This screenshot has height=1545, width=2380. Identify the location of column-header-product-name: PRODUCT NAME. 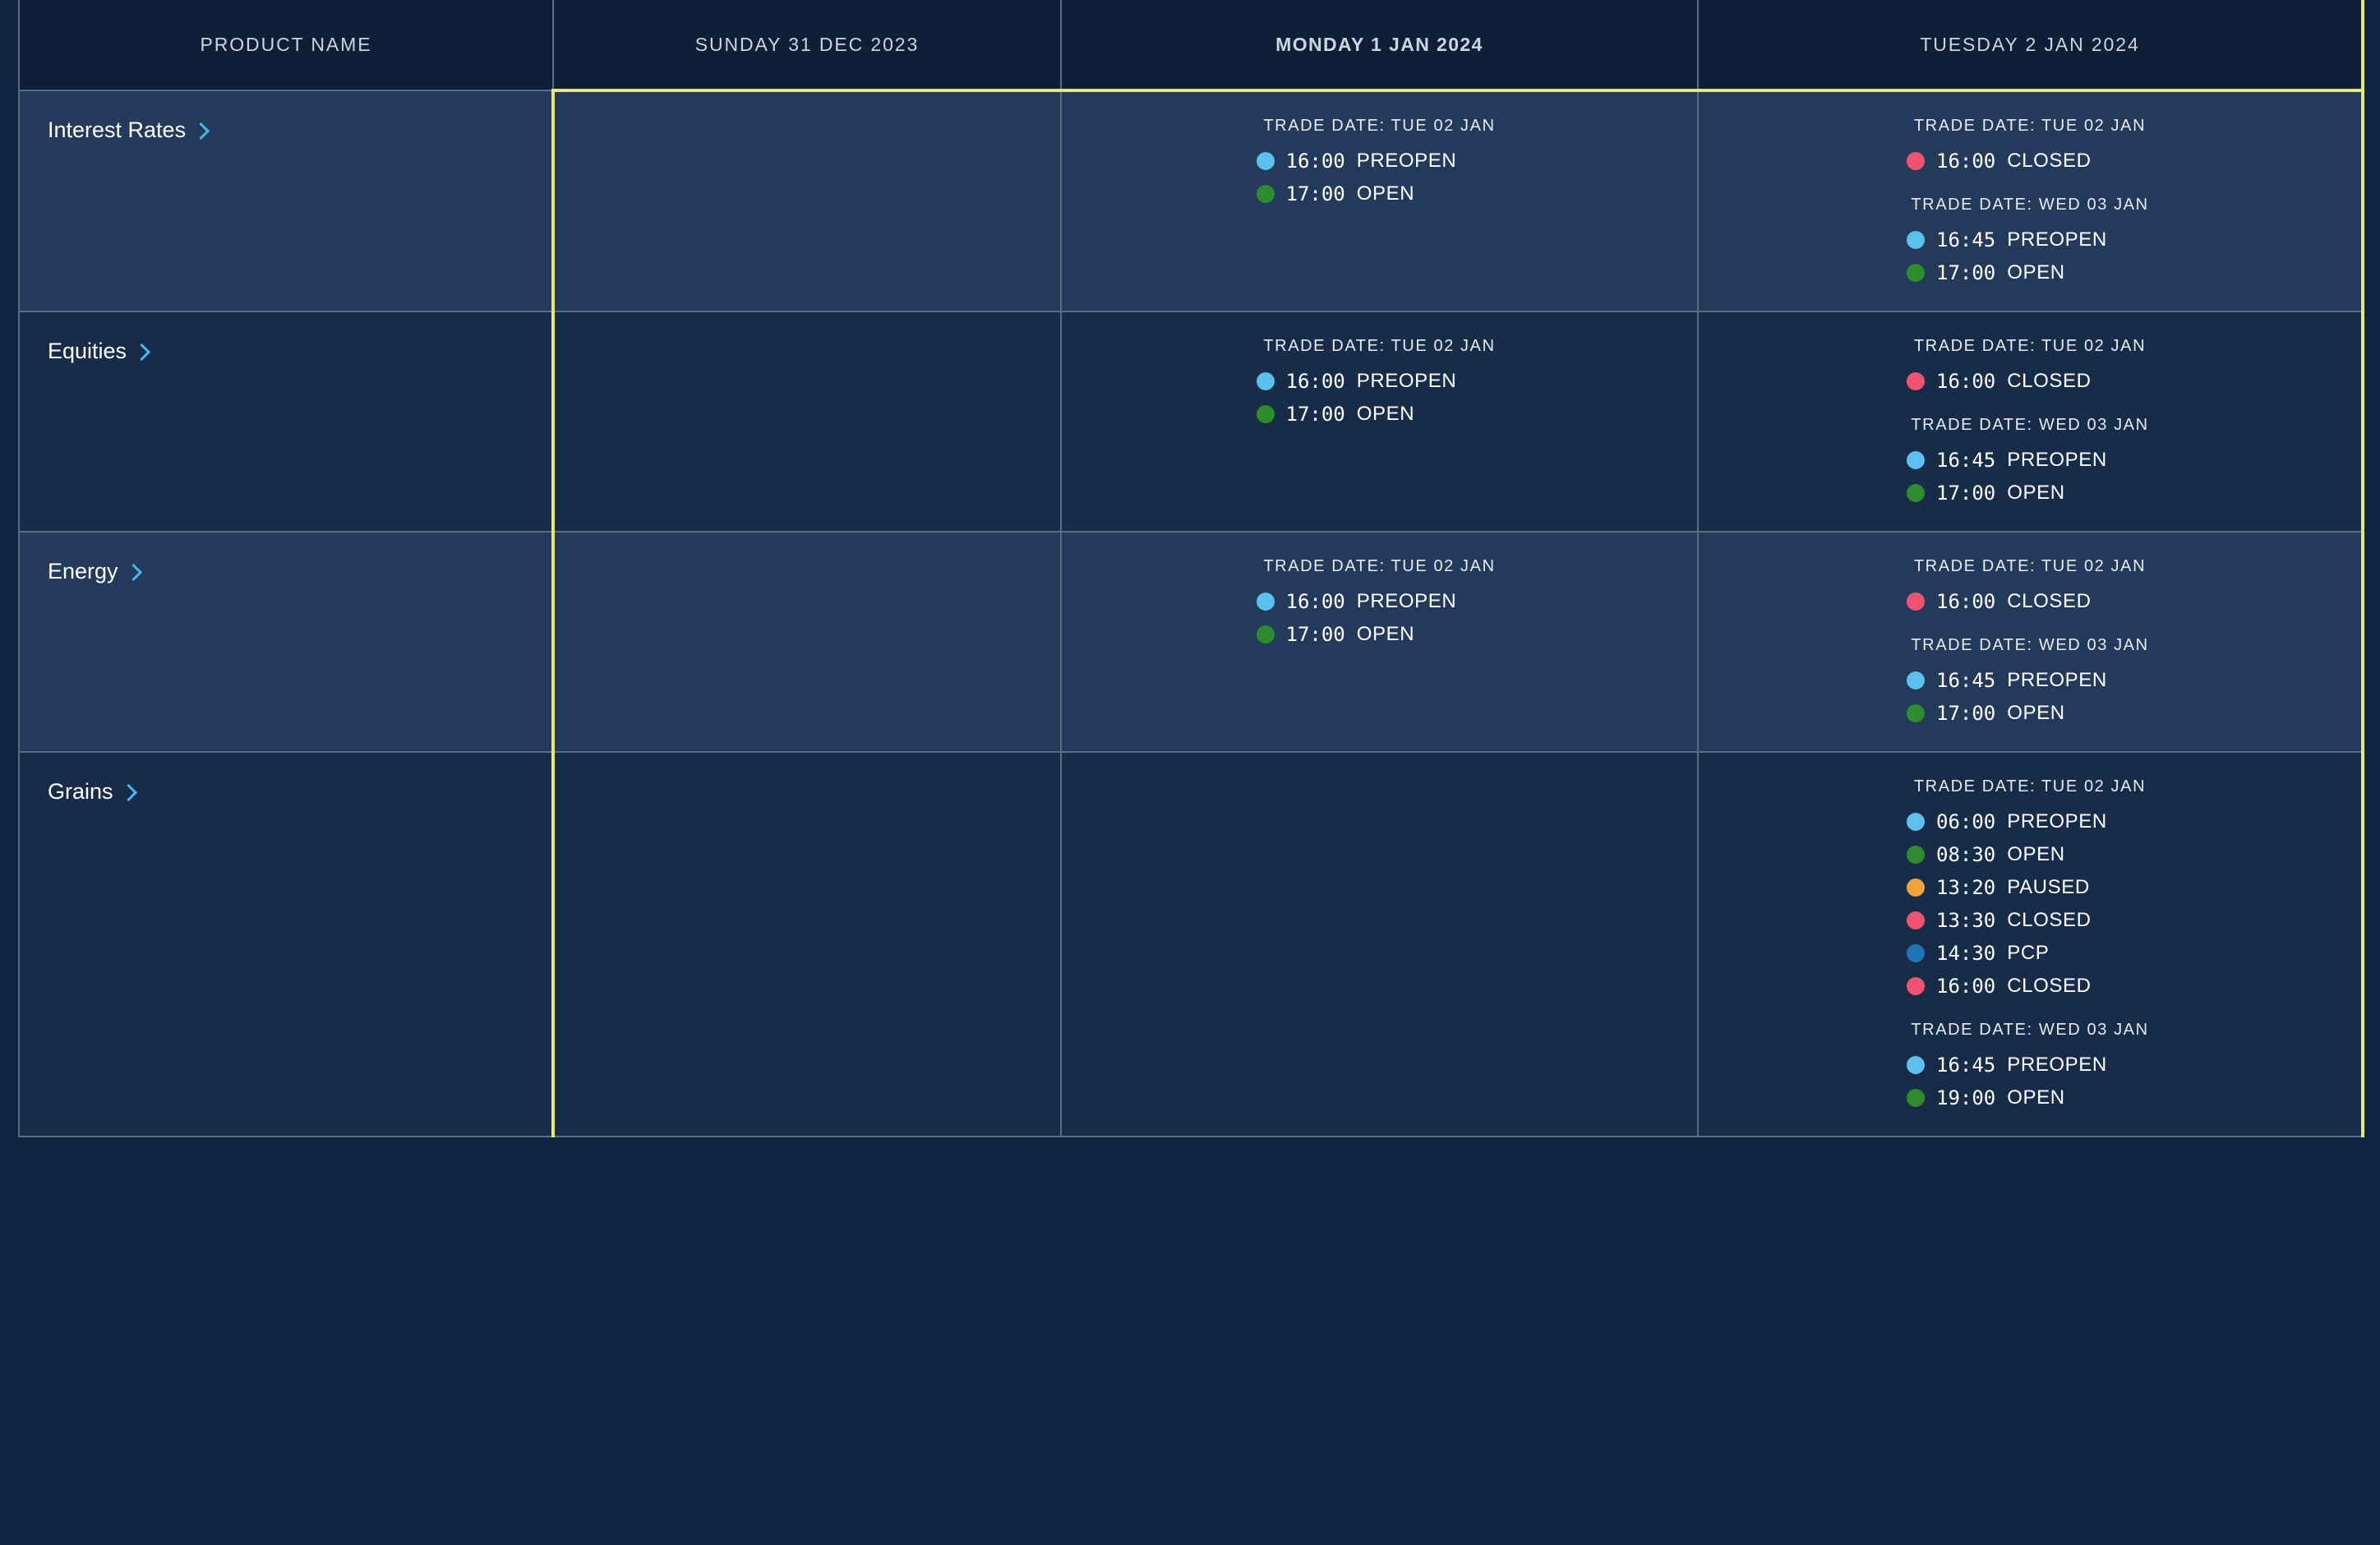
(286, 45).